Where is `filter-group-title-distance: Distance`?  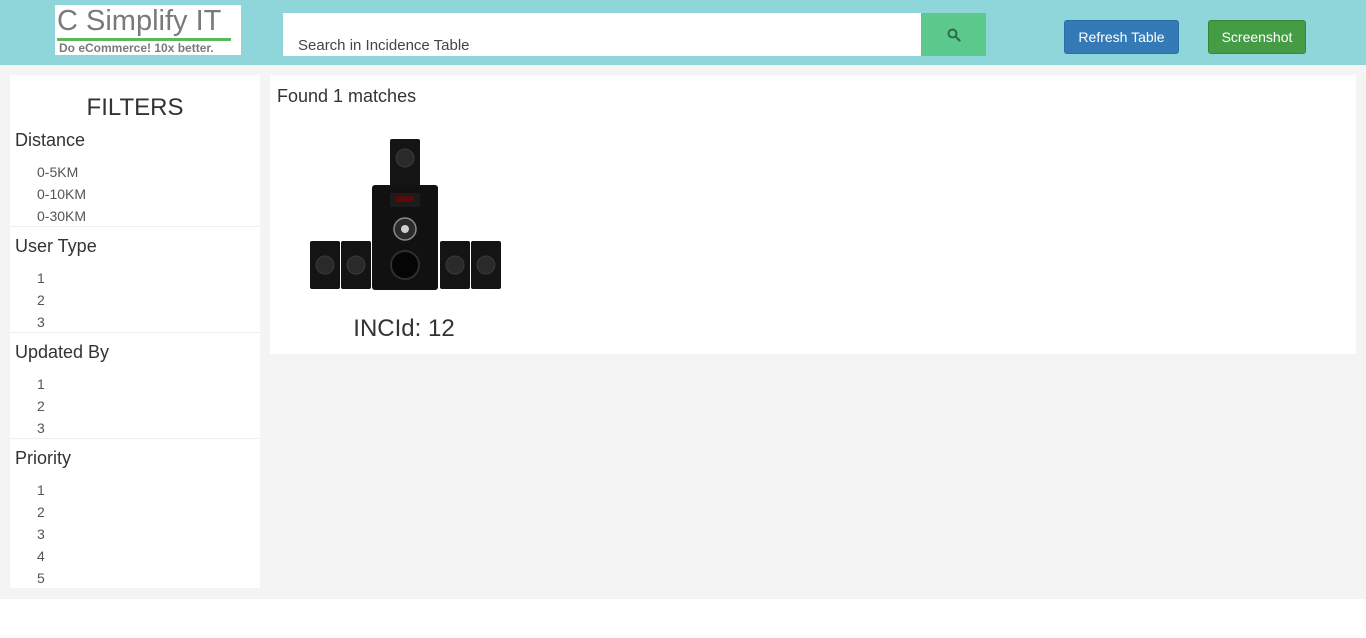
filter-group-title-distance: Distance is located at coordinates (50, 140).